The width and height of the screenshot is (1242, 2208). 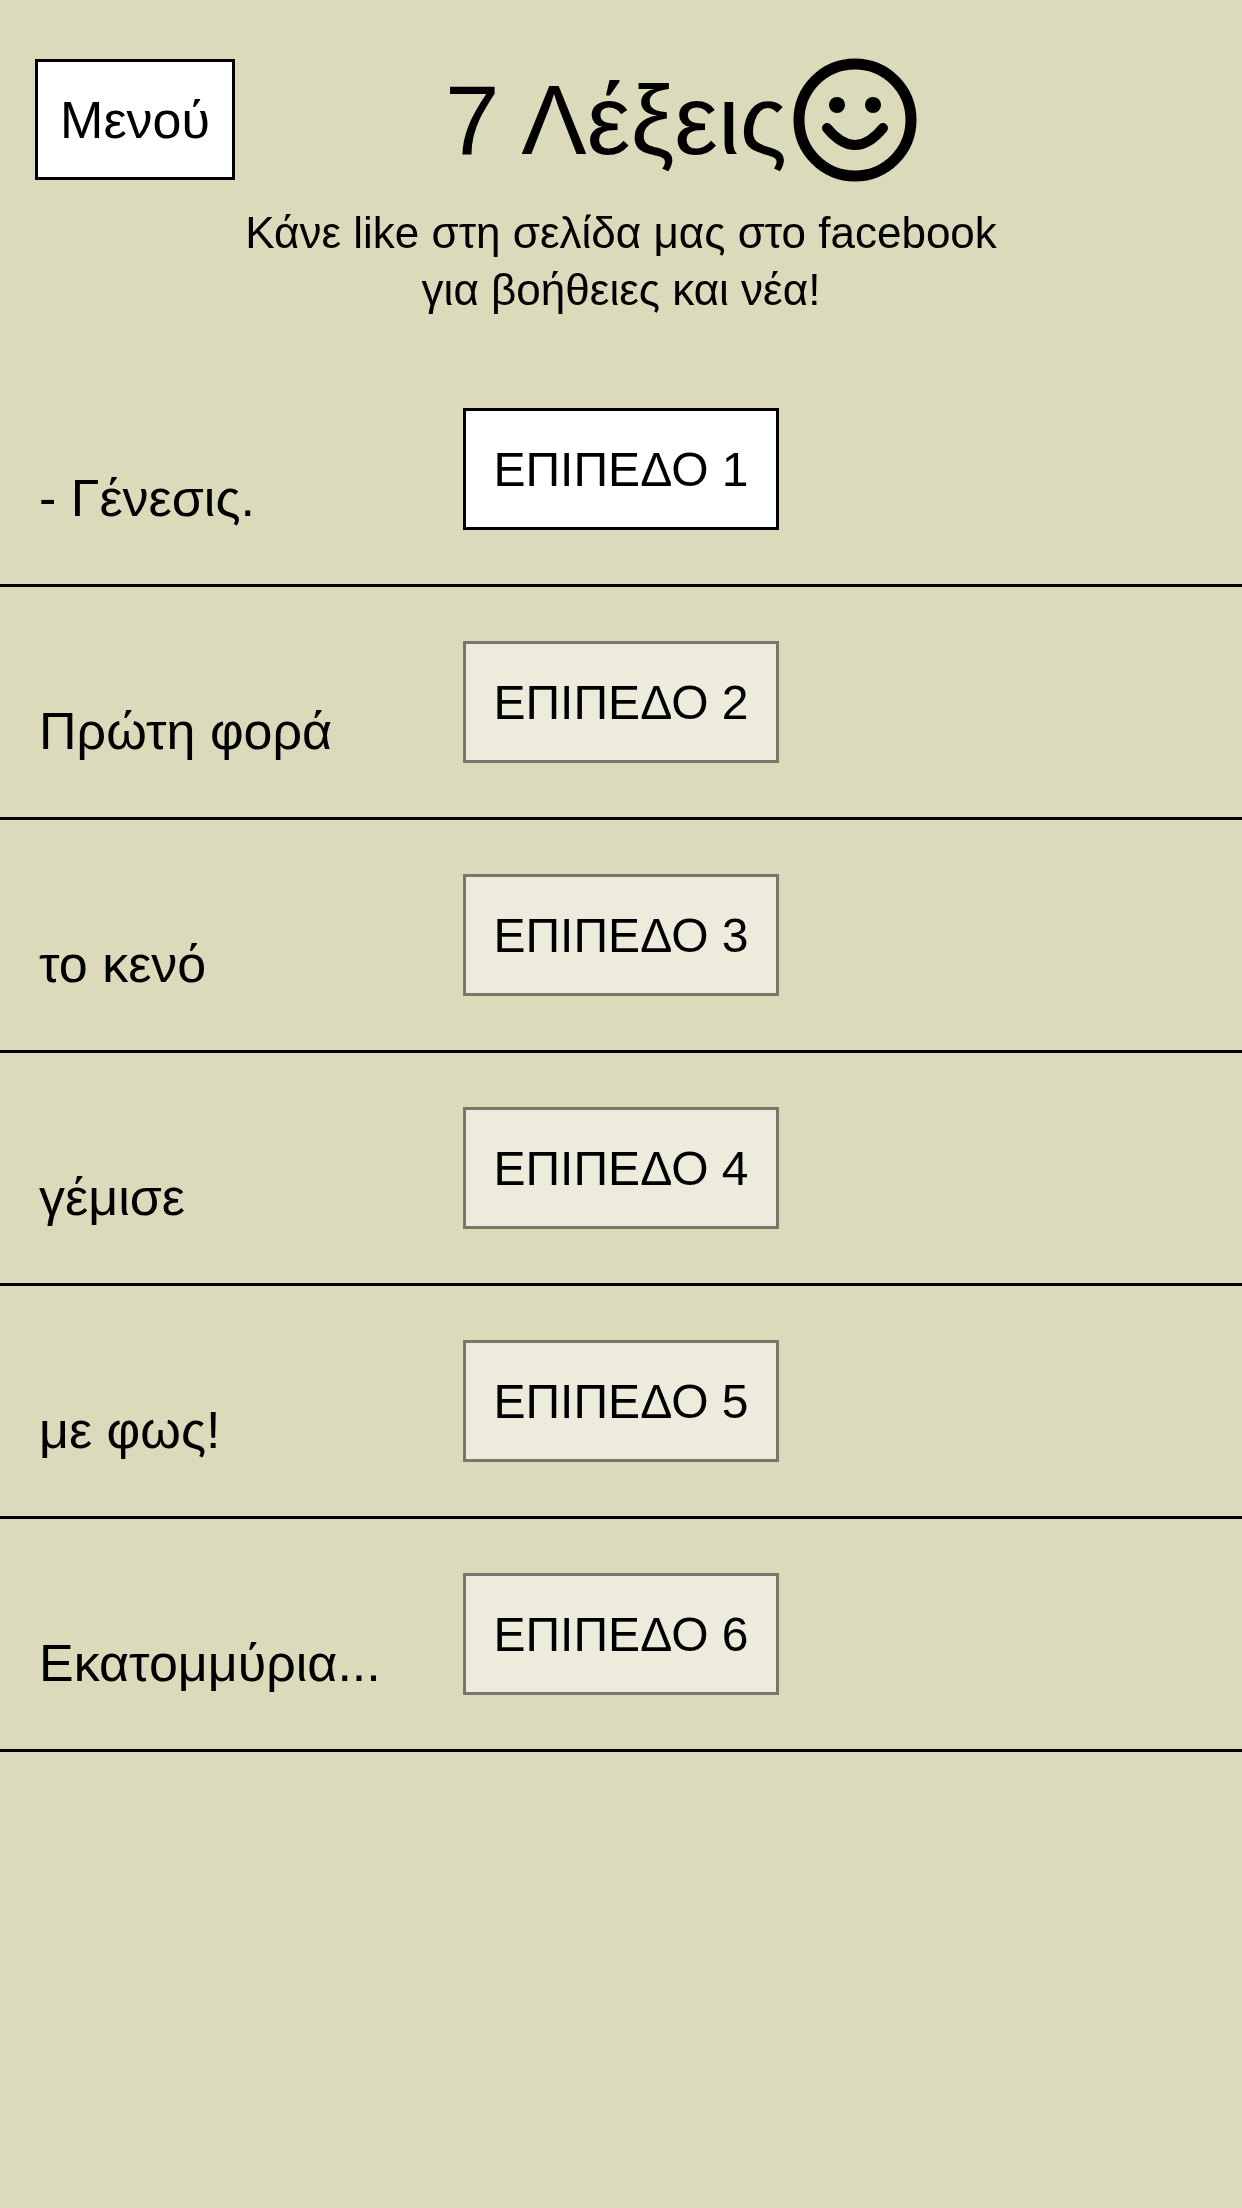 I want to click on level-name: με φως!, so click(x=130, y=1430).